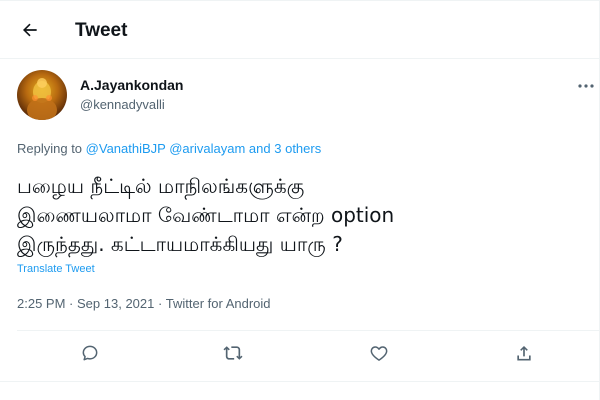 This screenshot has width=600, height=400. Describe the element at coordinates (207, 148) in the screenshot. I see `mention-arivalayam: @arivalayam` at that location.